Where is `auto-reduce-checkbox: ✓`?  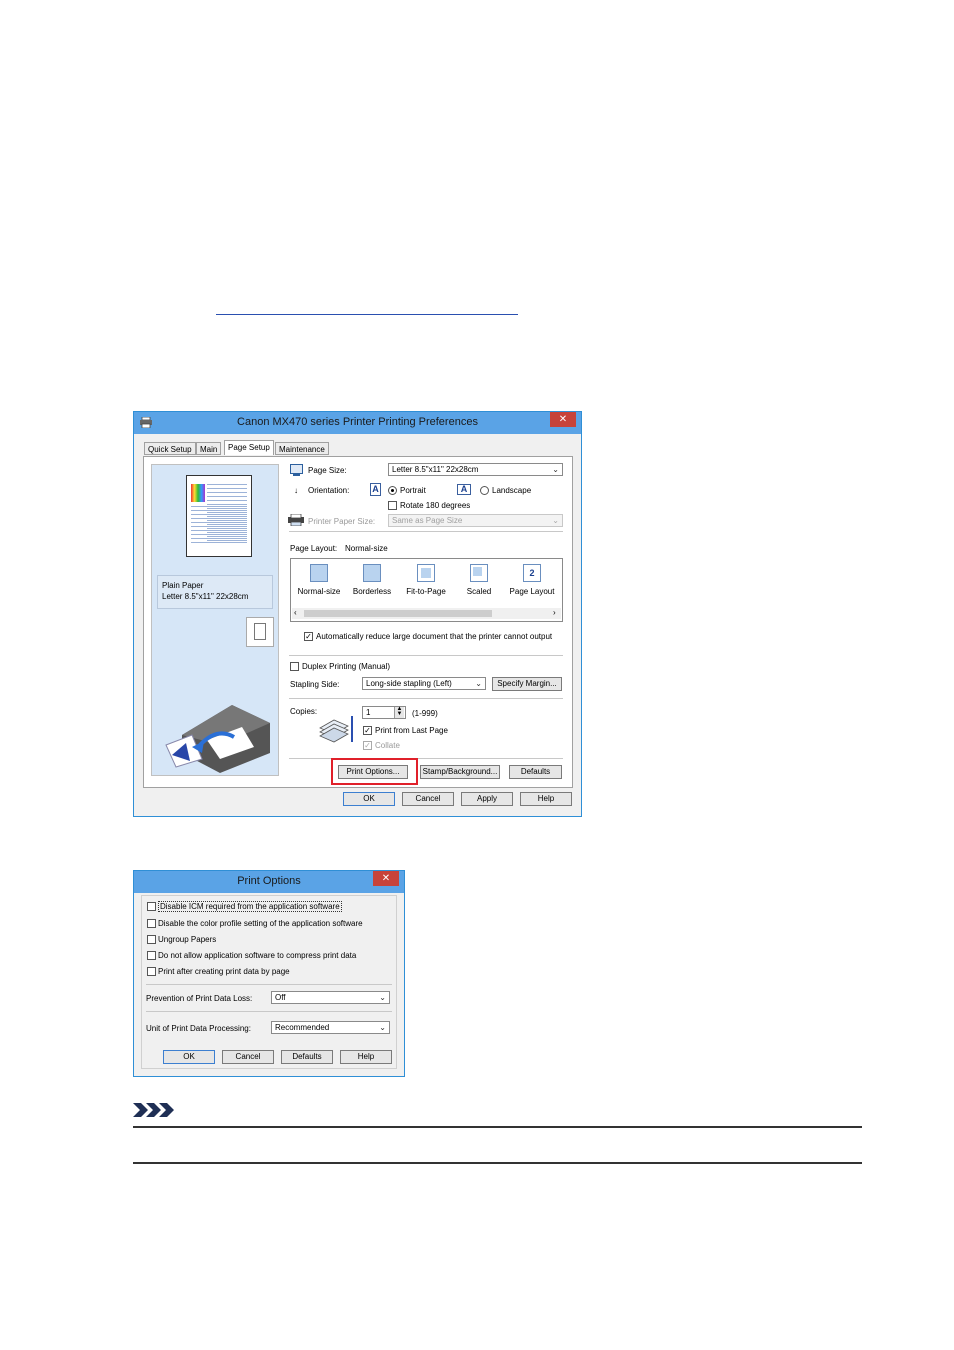
auto-reduce-checkbox: ✓ is located at coordinates (308, 636).